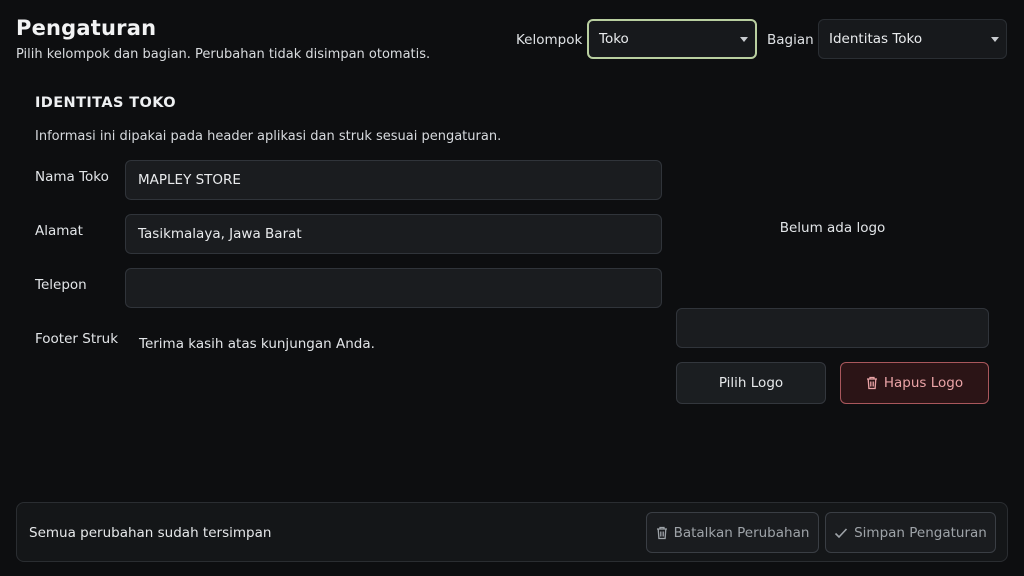 The height and width of the screenshot is (576, 1024). Describe the element at coordinates (86, 28) in the screenshot. I see `page-title: Pengaturan` at that location.